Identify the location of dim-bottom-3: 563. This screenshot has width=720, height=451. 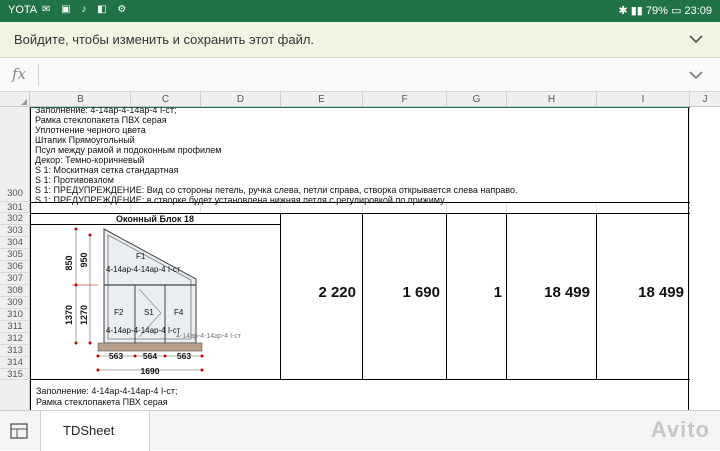
(184, 356).